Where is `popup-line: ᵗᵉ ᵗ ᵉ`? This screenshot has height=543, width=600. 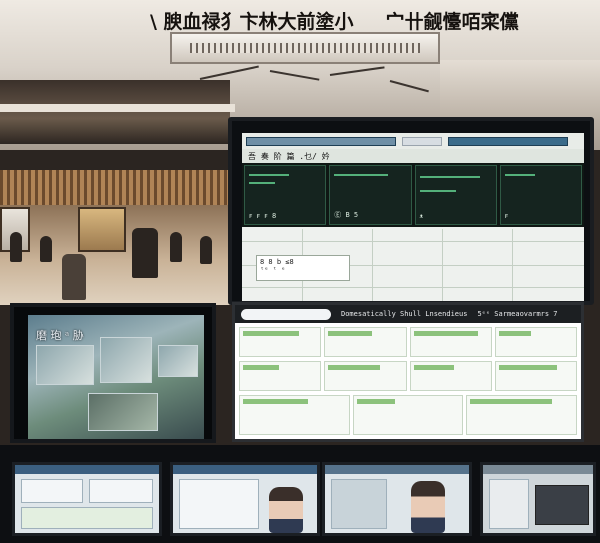
popup-line: ᵗᵉ ᵗ ᵉ is located at coordinates (273, 270).